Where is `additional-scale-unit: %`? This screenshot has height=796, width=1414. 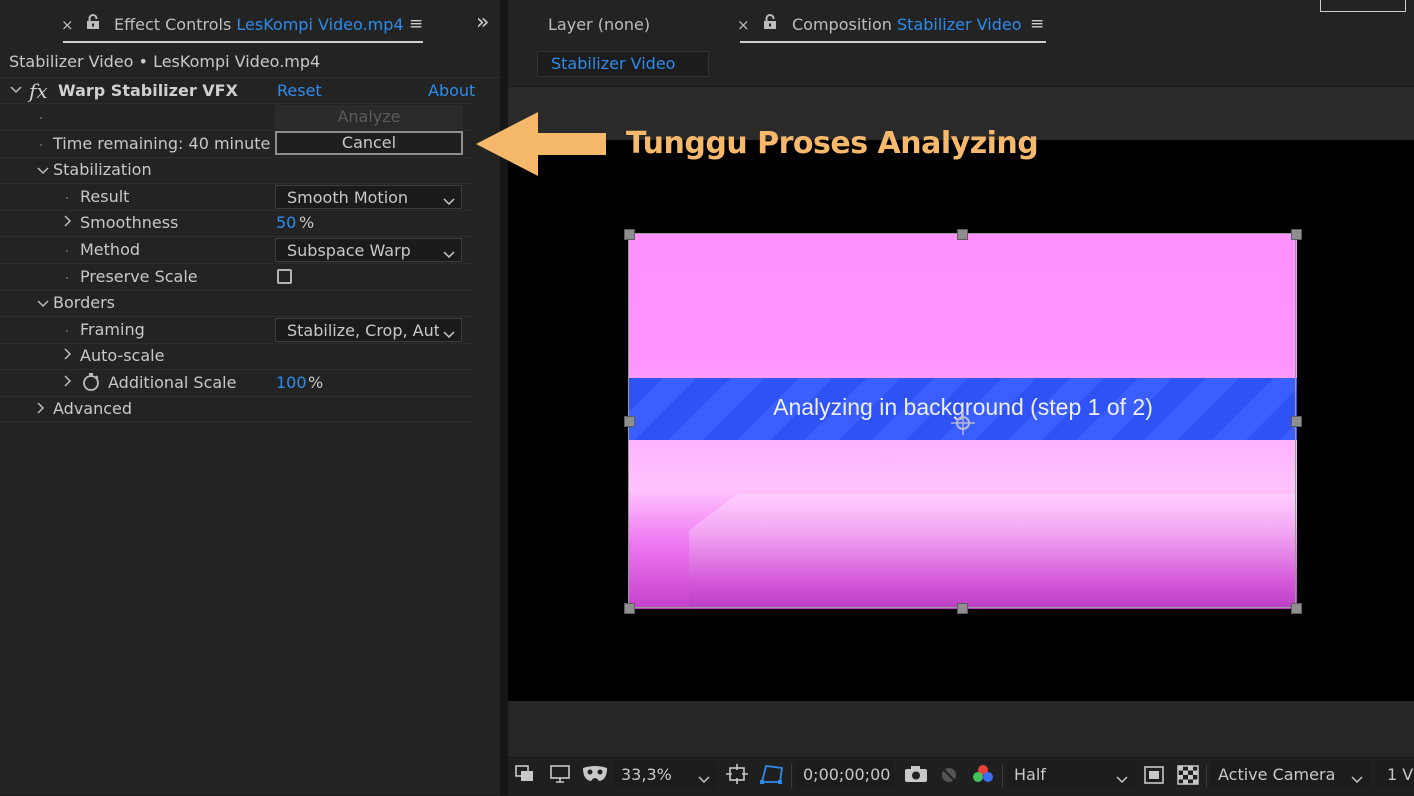 additional-scale-unit: % is located at coordinates (316, 382).